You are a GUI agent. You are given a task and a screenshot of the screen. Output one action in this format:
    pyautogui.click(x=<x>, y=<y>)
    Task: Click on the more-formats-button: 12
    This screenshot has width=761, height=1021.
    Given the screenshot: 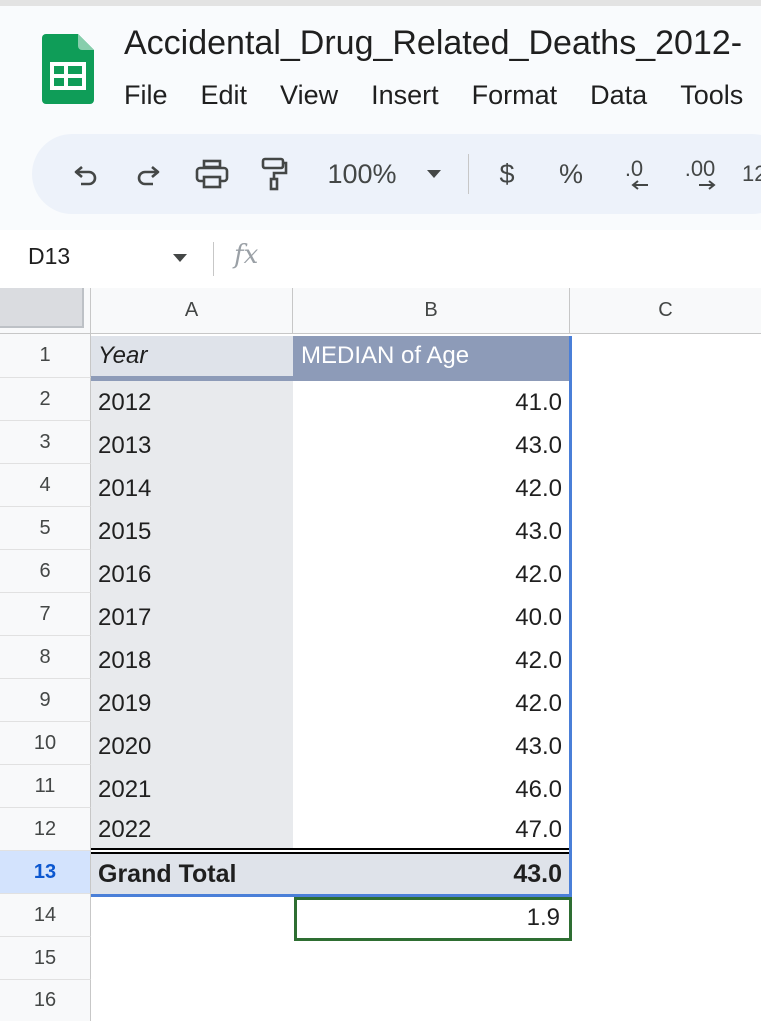 What is the action you would take?
    pyautogui.click(x=751, y=174)
    